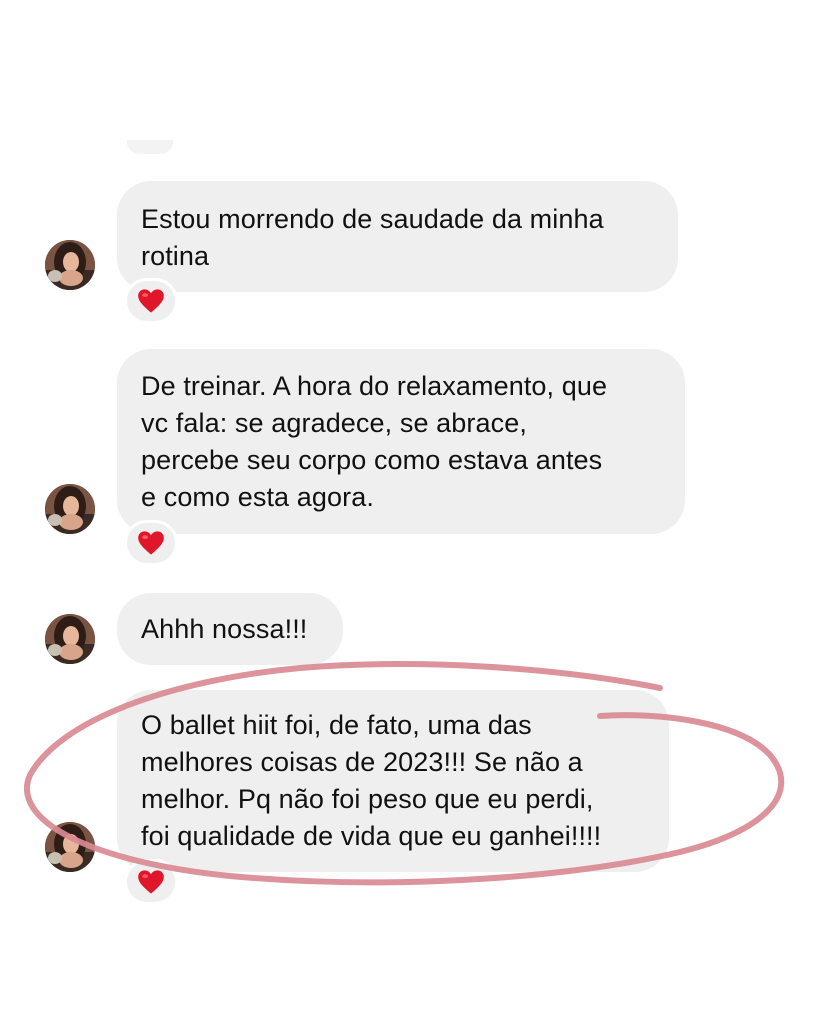 This screenshot has height=1024, width=819. Describe the element at coordinates (224, 629) in the screenshot. I see `message-line: Ahhh nossa!!!` at that location.